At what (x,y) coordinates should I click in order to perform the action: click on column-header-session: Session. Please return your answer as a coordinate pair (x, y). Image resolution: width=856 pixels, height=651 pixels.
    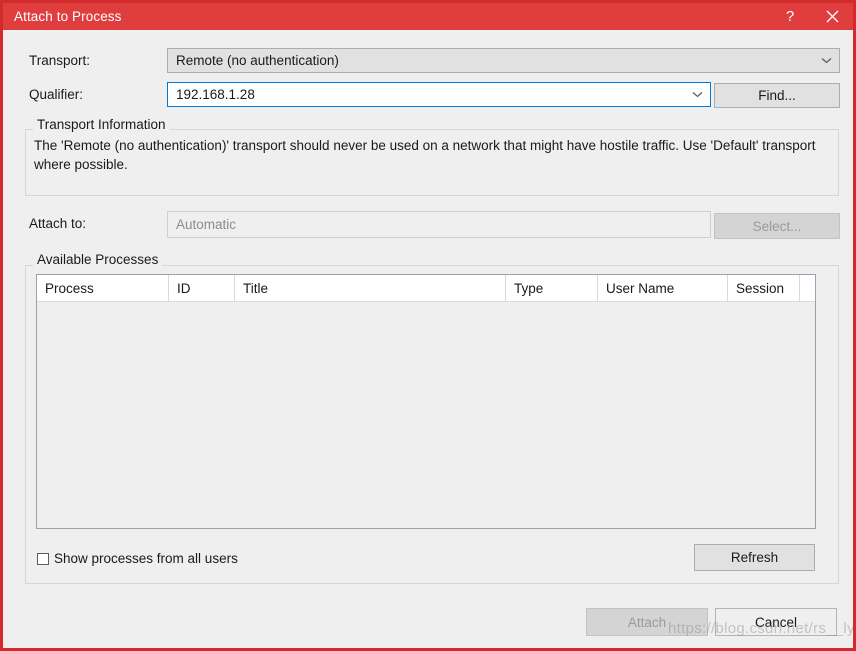
    Looking at the image, I should click on (764, 288).